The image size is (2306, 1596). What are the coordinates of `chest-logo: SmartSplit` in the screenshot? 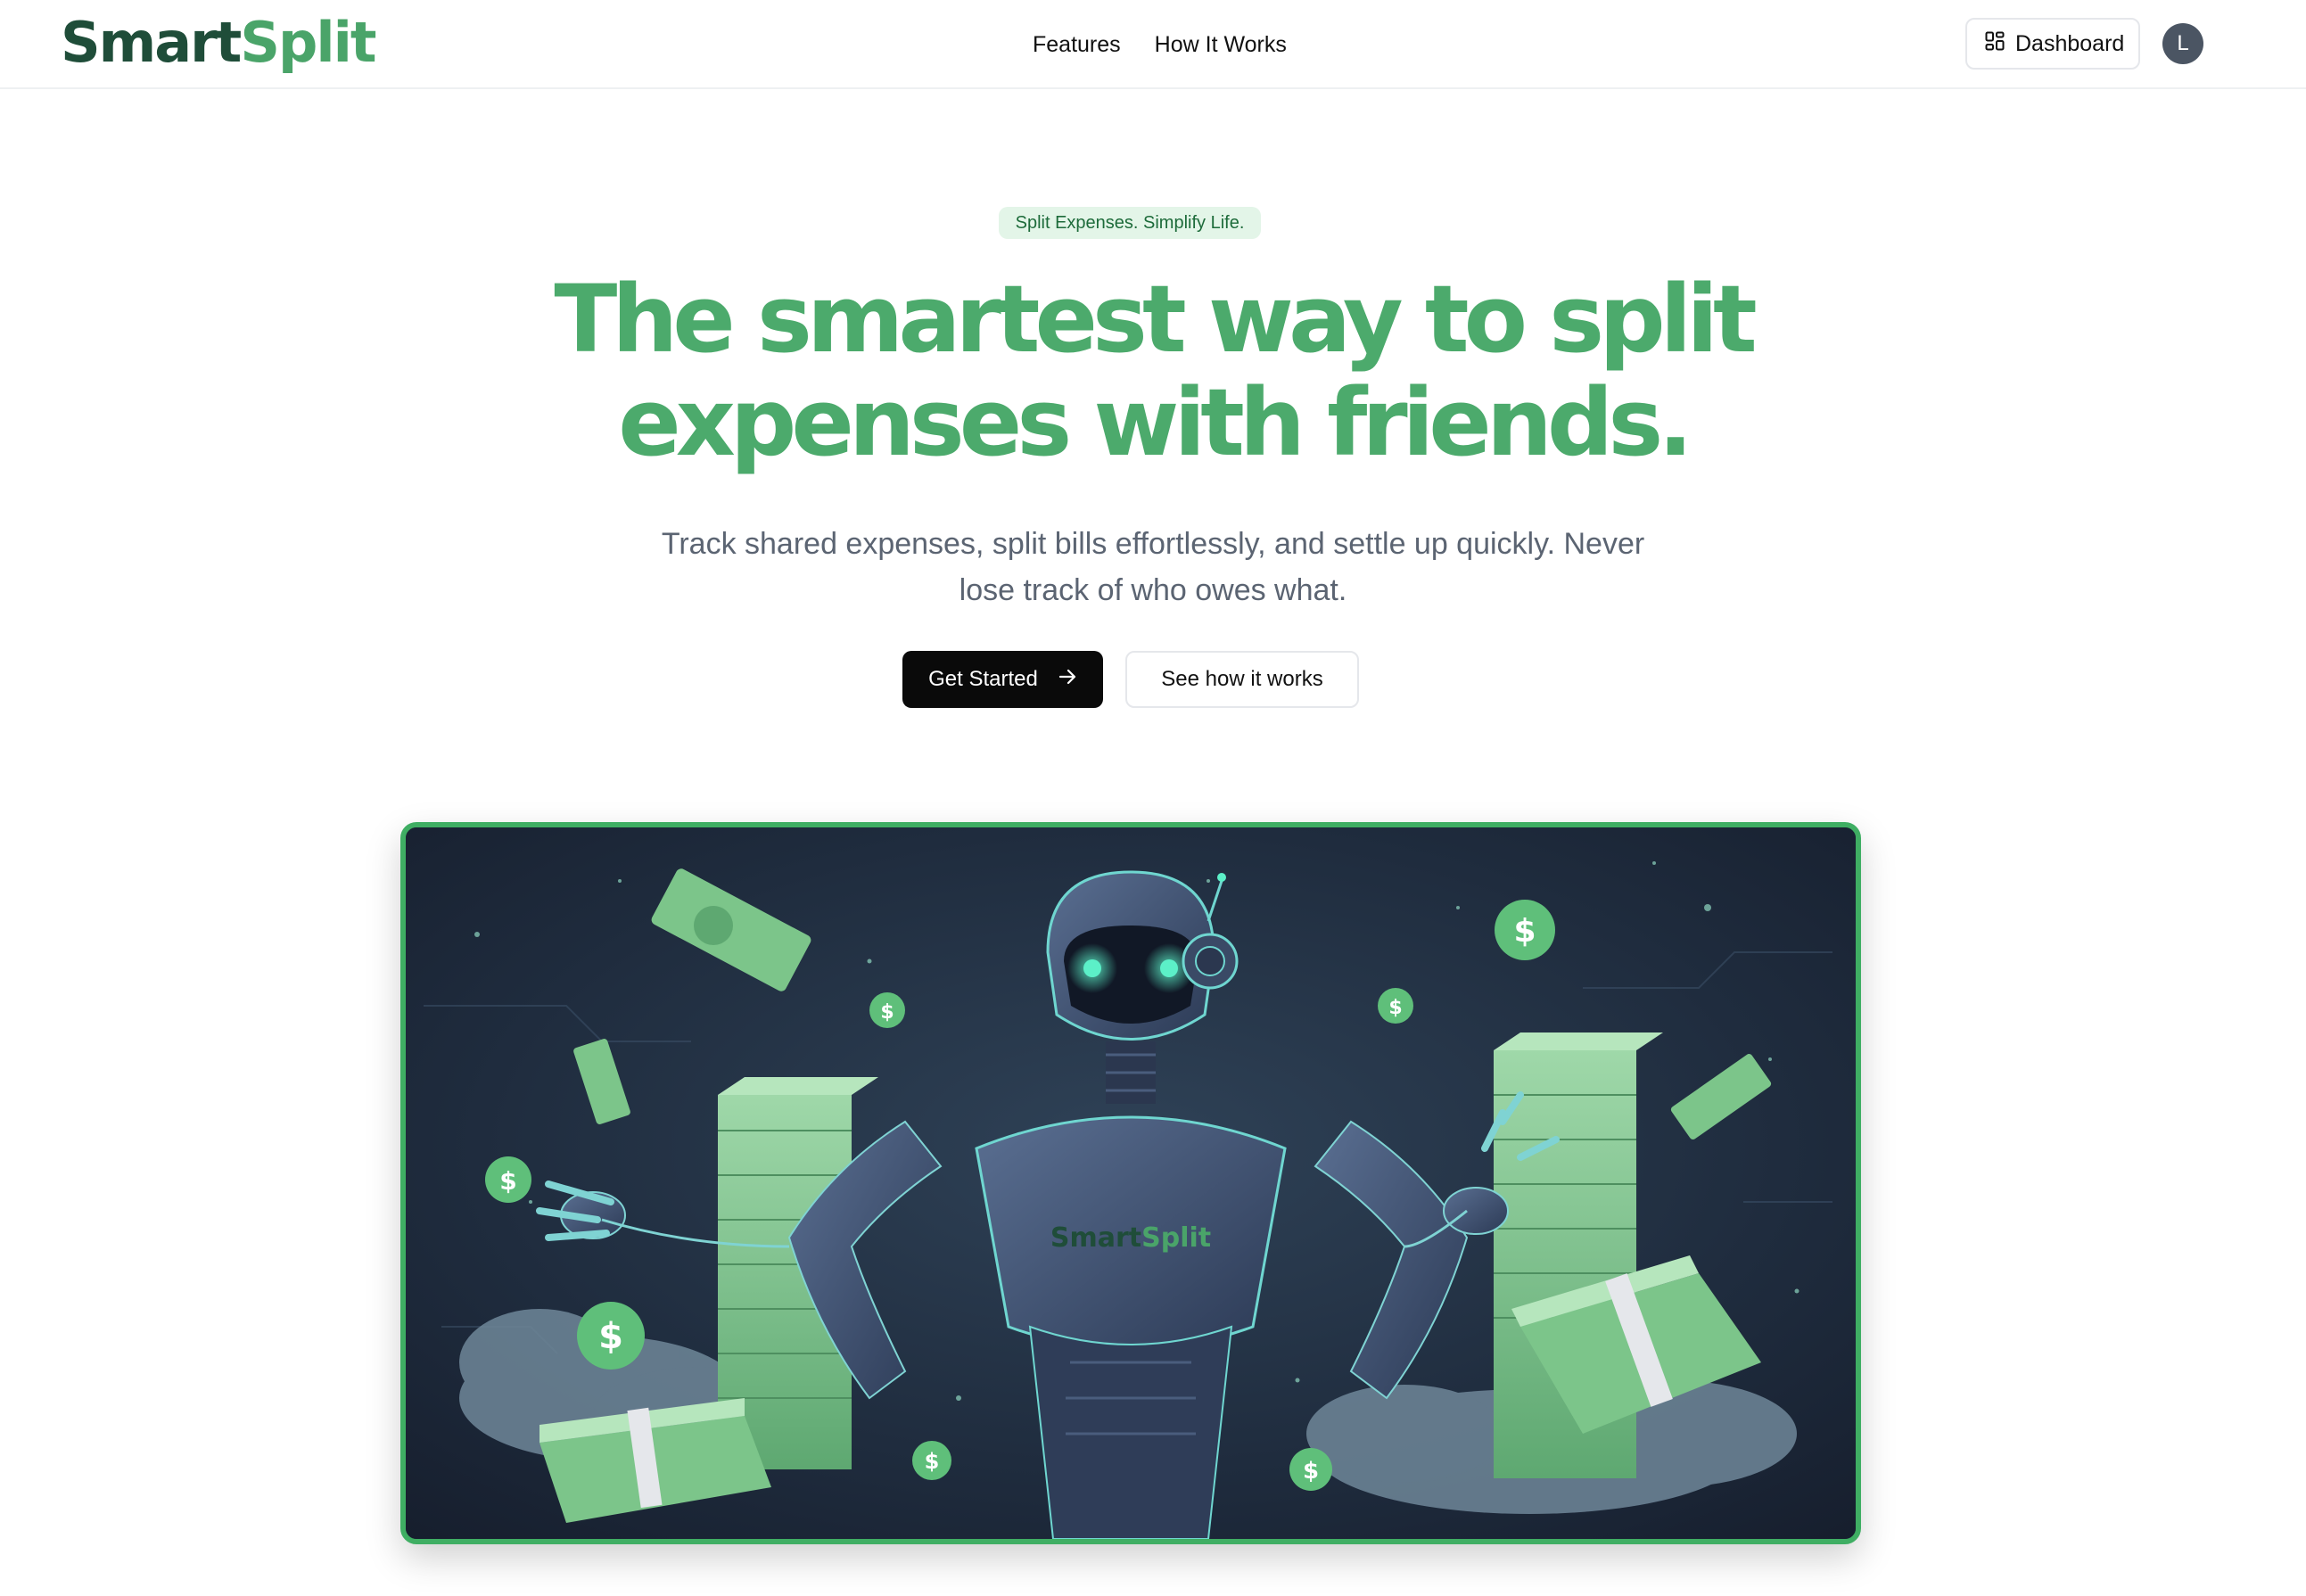 It's located at (1130, 1238).